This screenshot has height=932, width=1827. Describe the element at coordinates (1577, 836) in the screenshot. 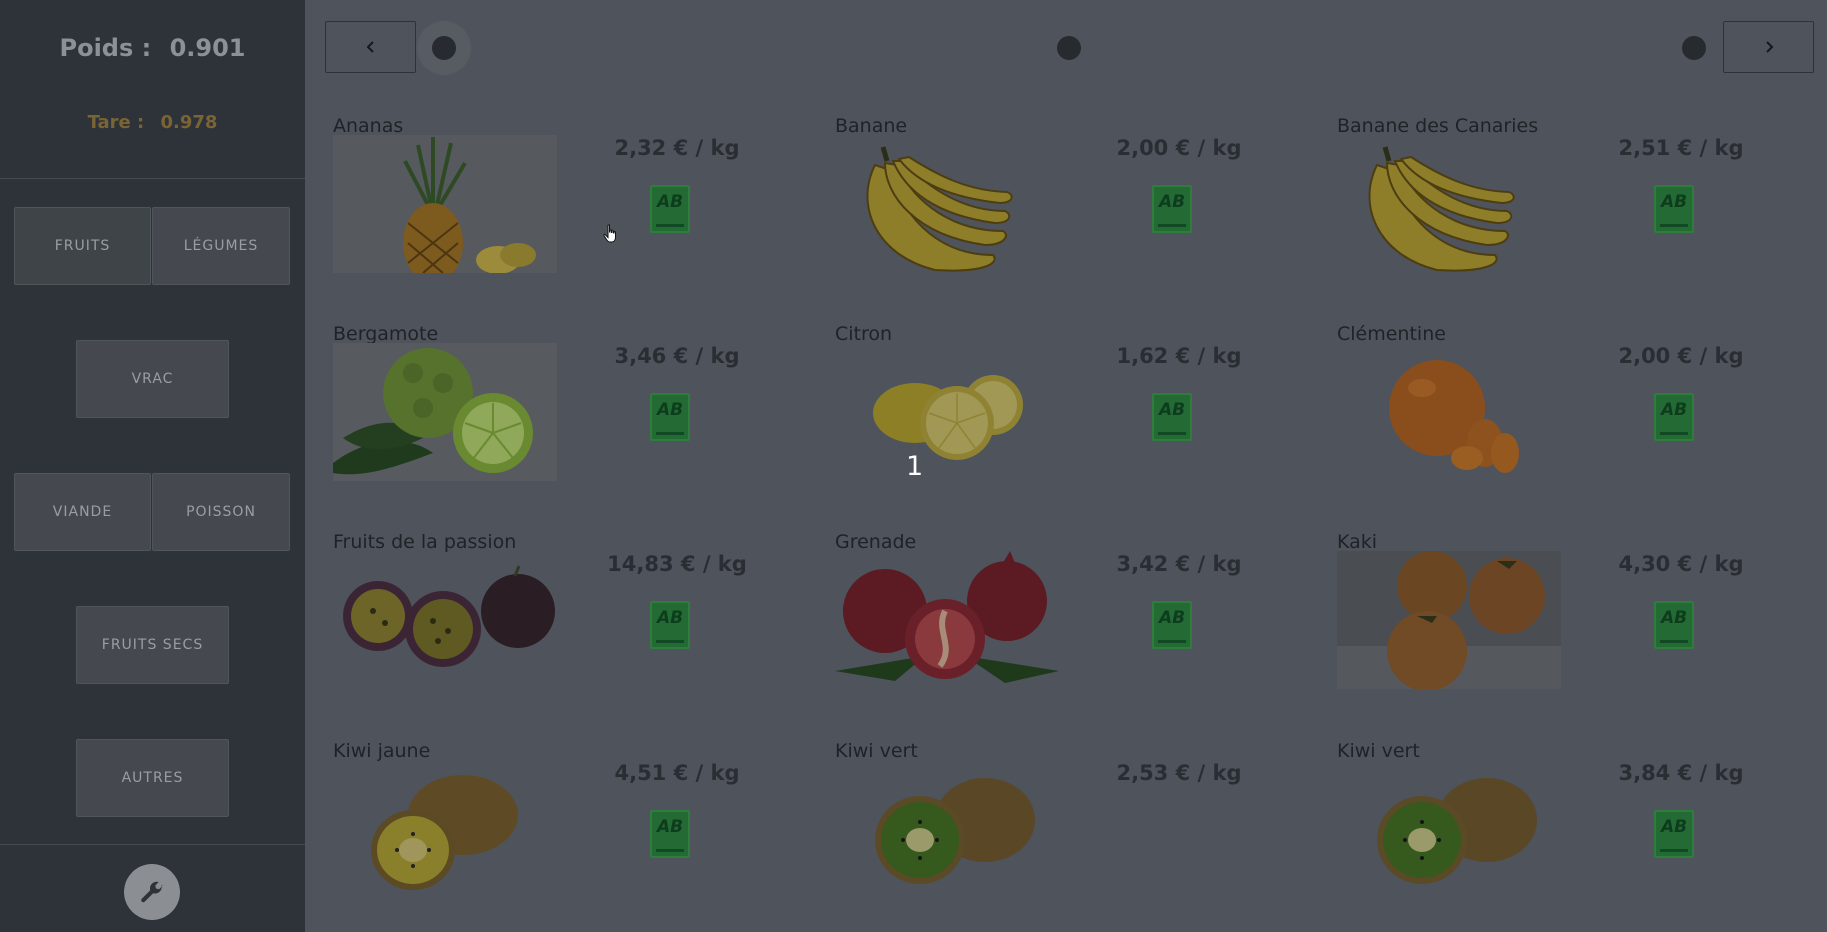

I see `product-card: Kiwi vert 3,84 € / kg AB` at that location.